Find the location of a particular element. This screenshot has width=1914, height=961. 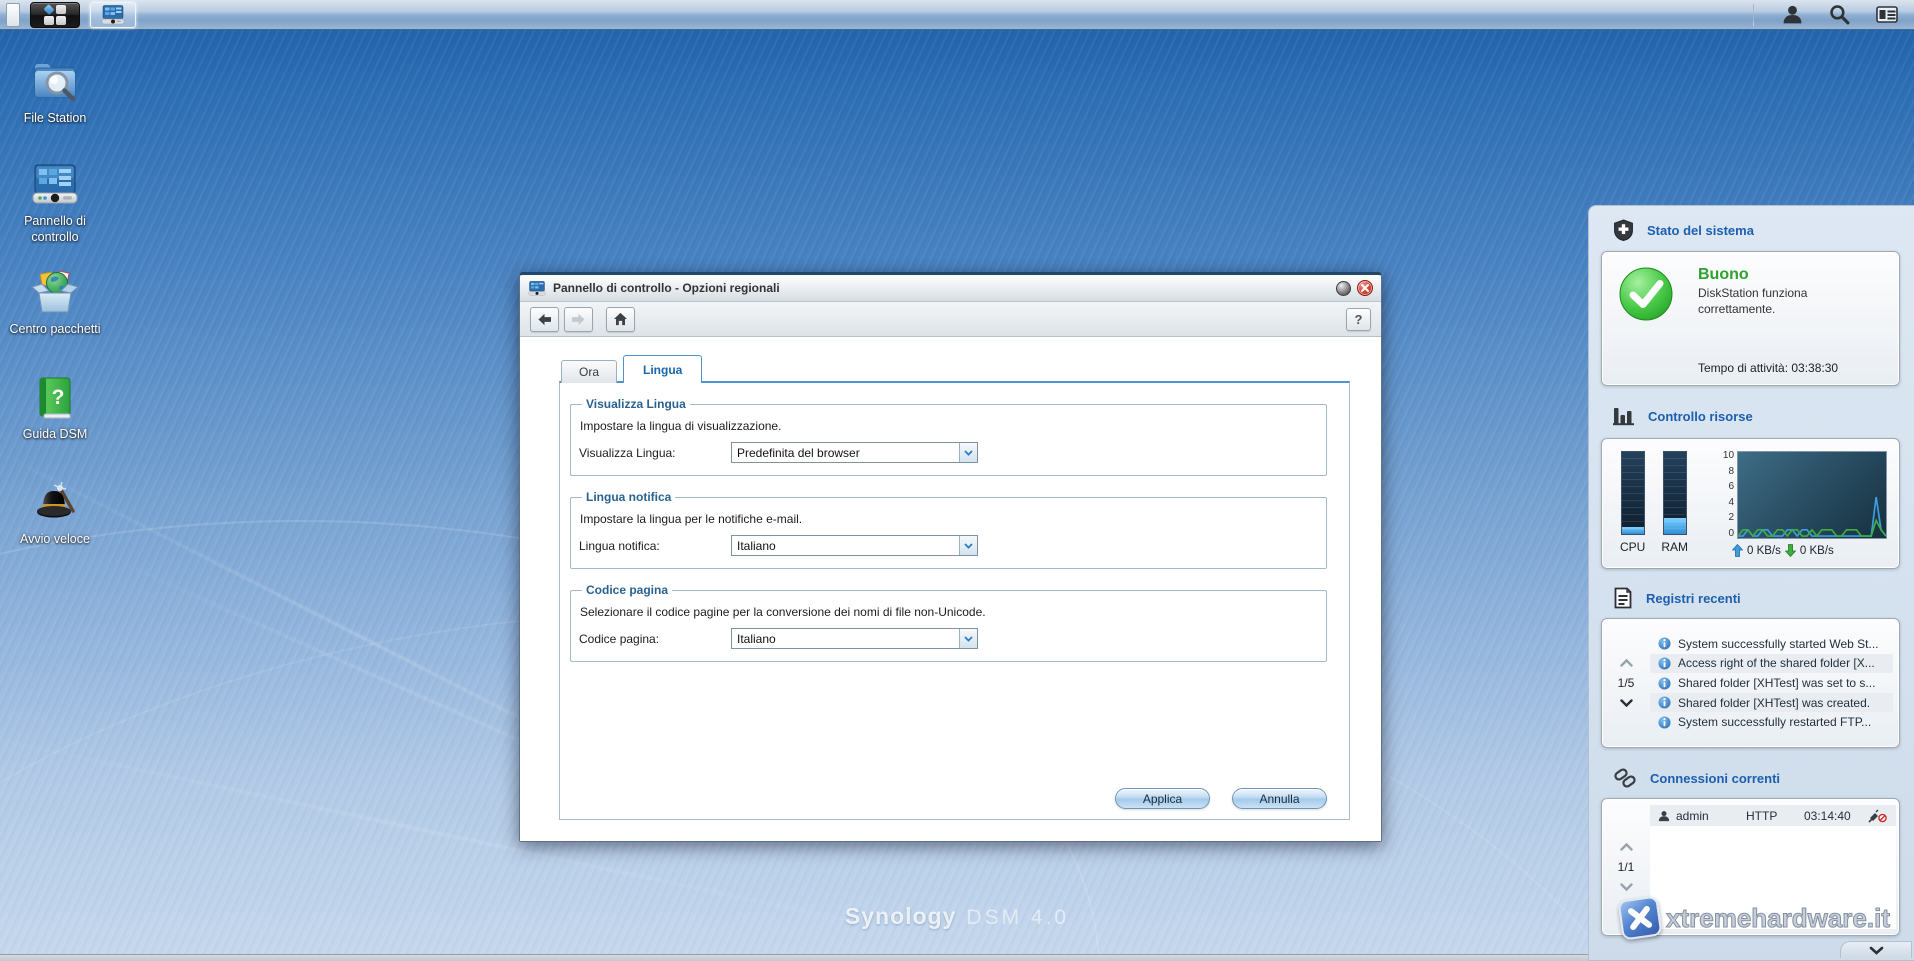

cpu-meter is located at coordinates (1632, 493).